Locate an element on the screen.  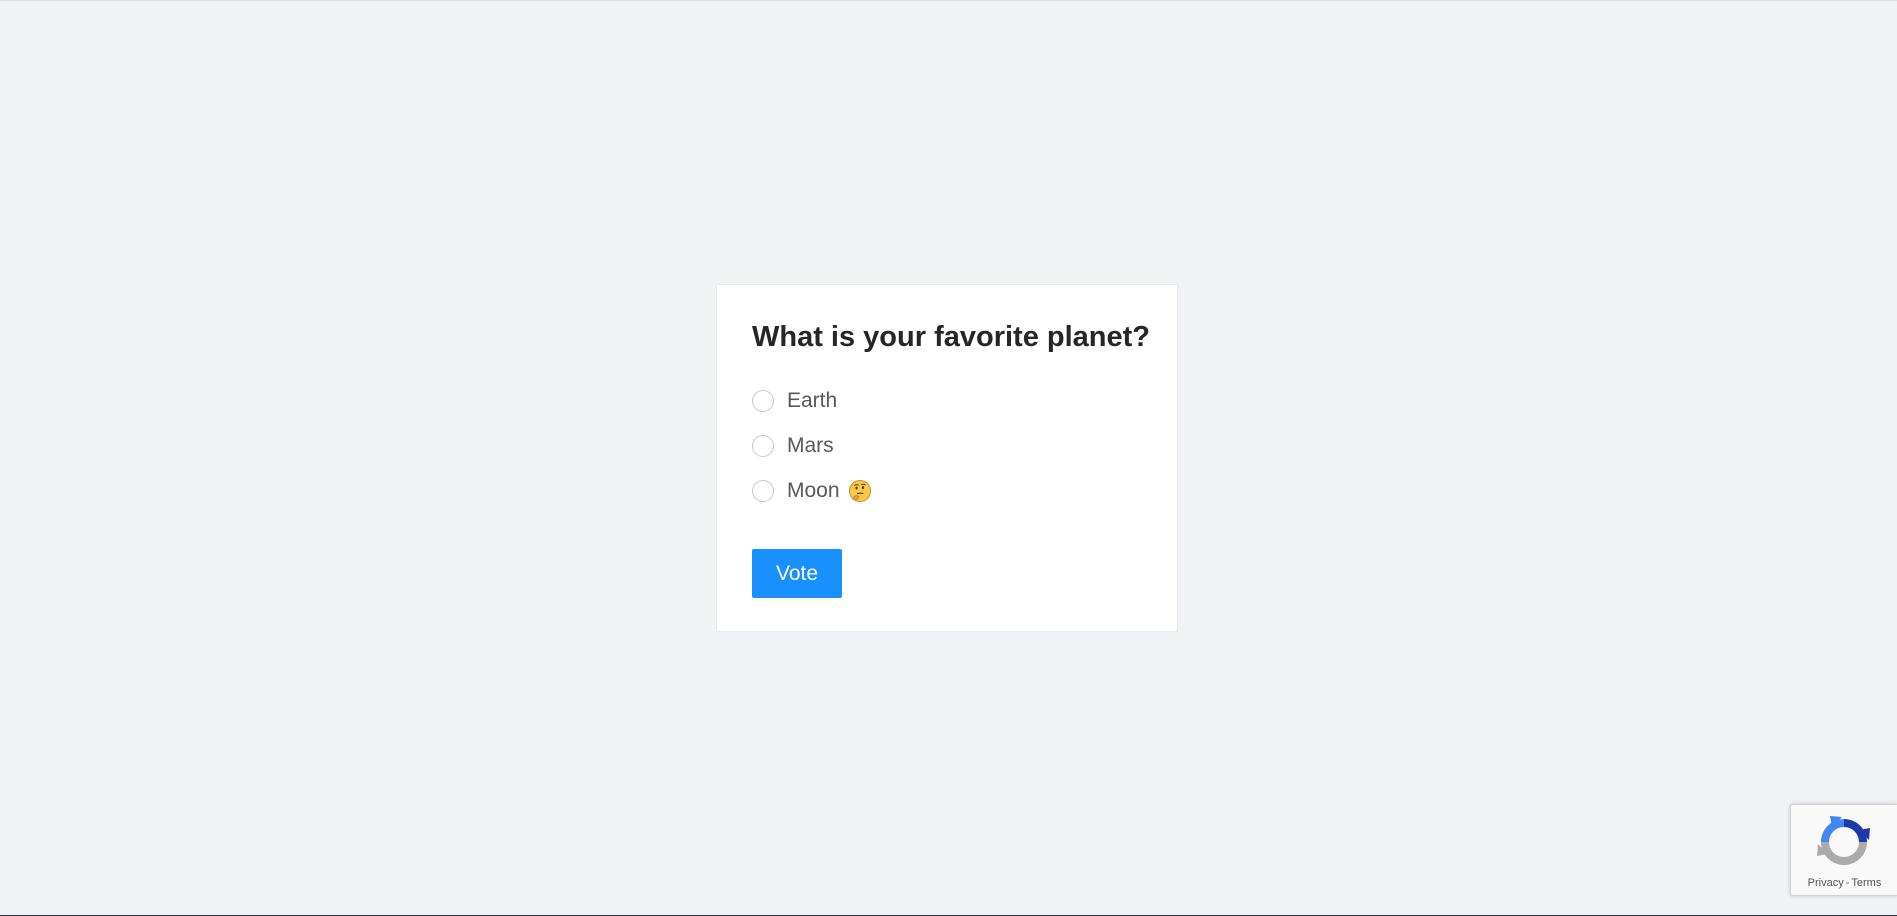
top-border is located at coordinates (948, 0).